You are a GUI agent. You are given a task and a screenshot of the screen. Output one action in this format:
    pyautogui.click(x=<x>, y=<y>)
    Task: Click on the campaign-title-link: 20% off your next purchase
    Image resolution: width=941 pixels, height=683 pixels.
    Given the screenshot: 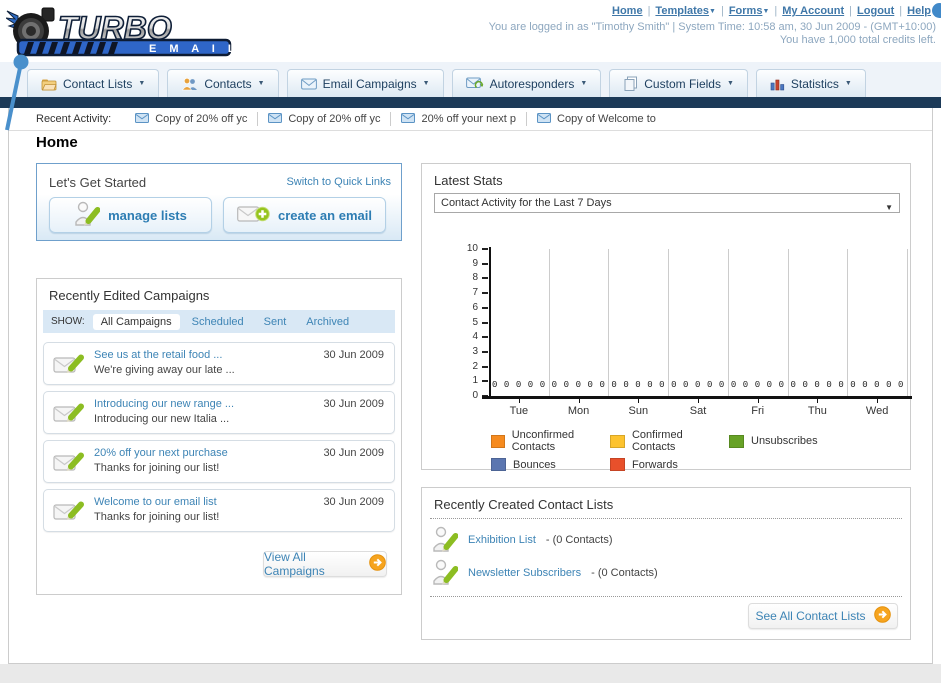 What is the action you would take?
    pyautogui.click(x=161, y=453)
    